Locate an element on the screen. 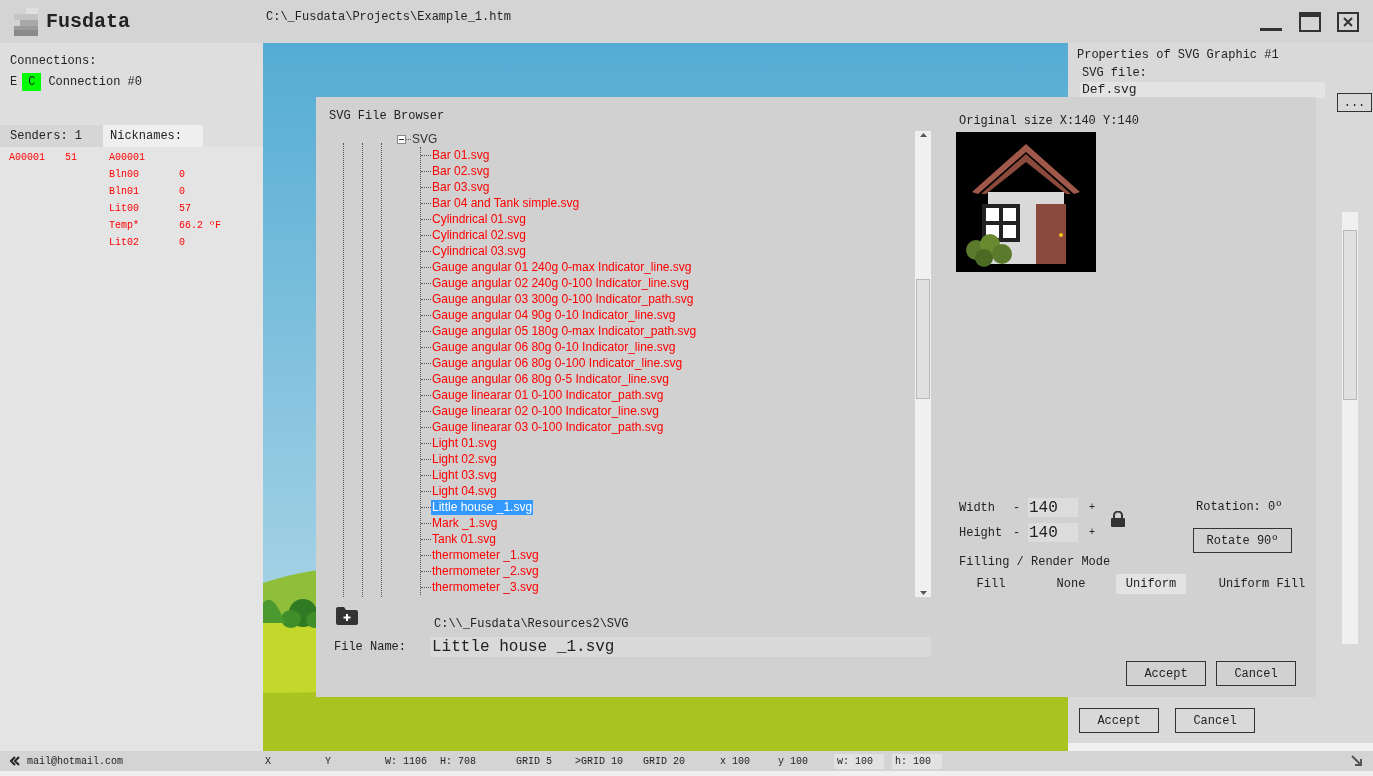 This screenshot has width=1373, height=776. nickname: Temp* is located at coordinates (124, 226).